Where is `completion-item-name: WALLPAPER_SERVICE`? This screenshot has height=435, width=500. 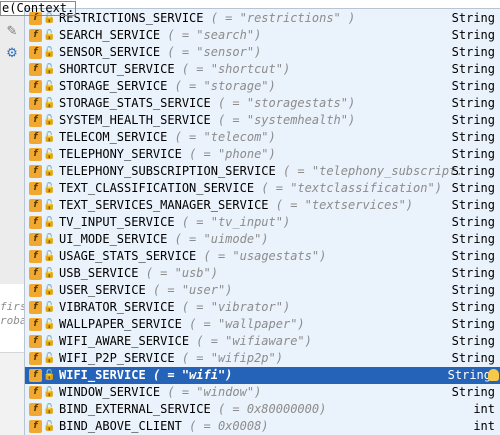 completion-item-name: WALLPAPER_SERVICE is located at coordinates (120, 324).